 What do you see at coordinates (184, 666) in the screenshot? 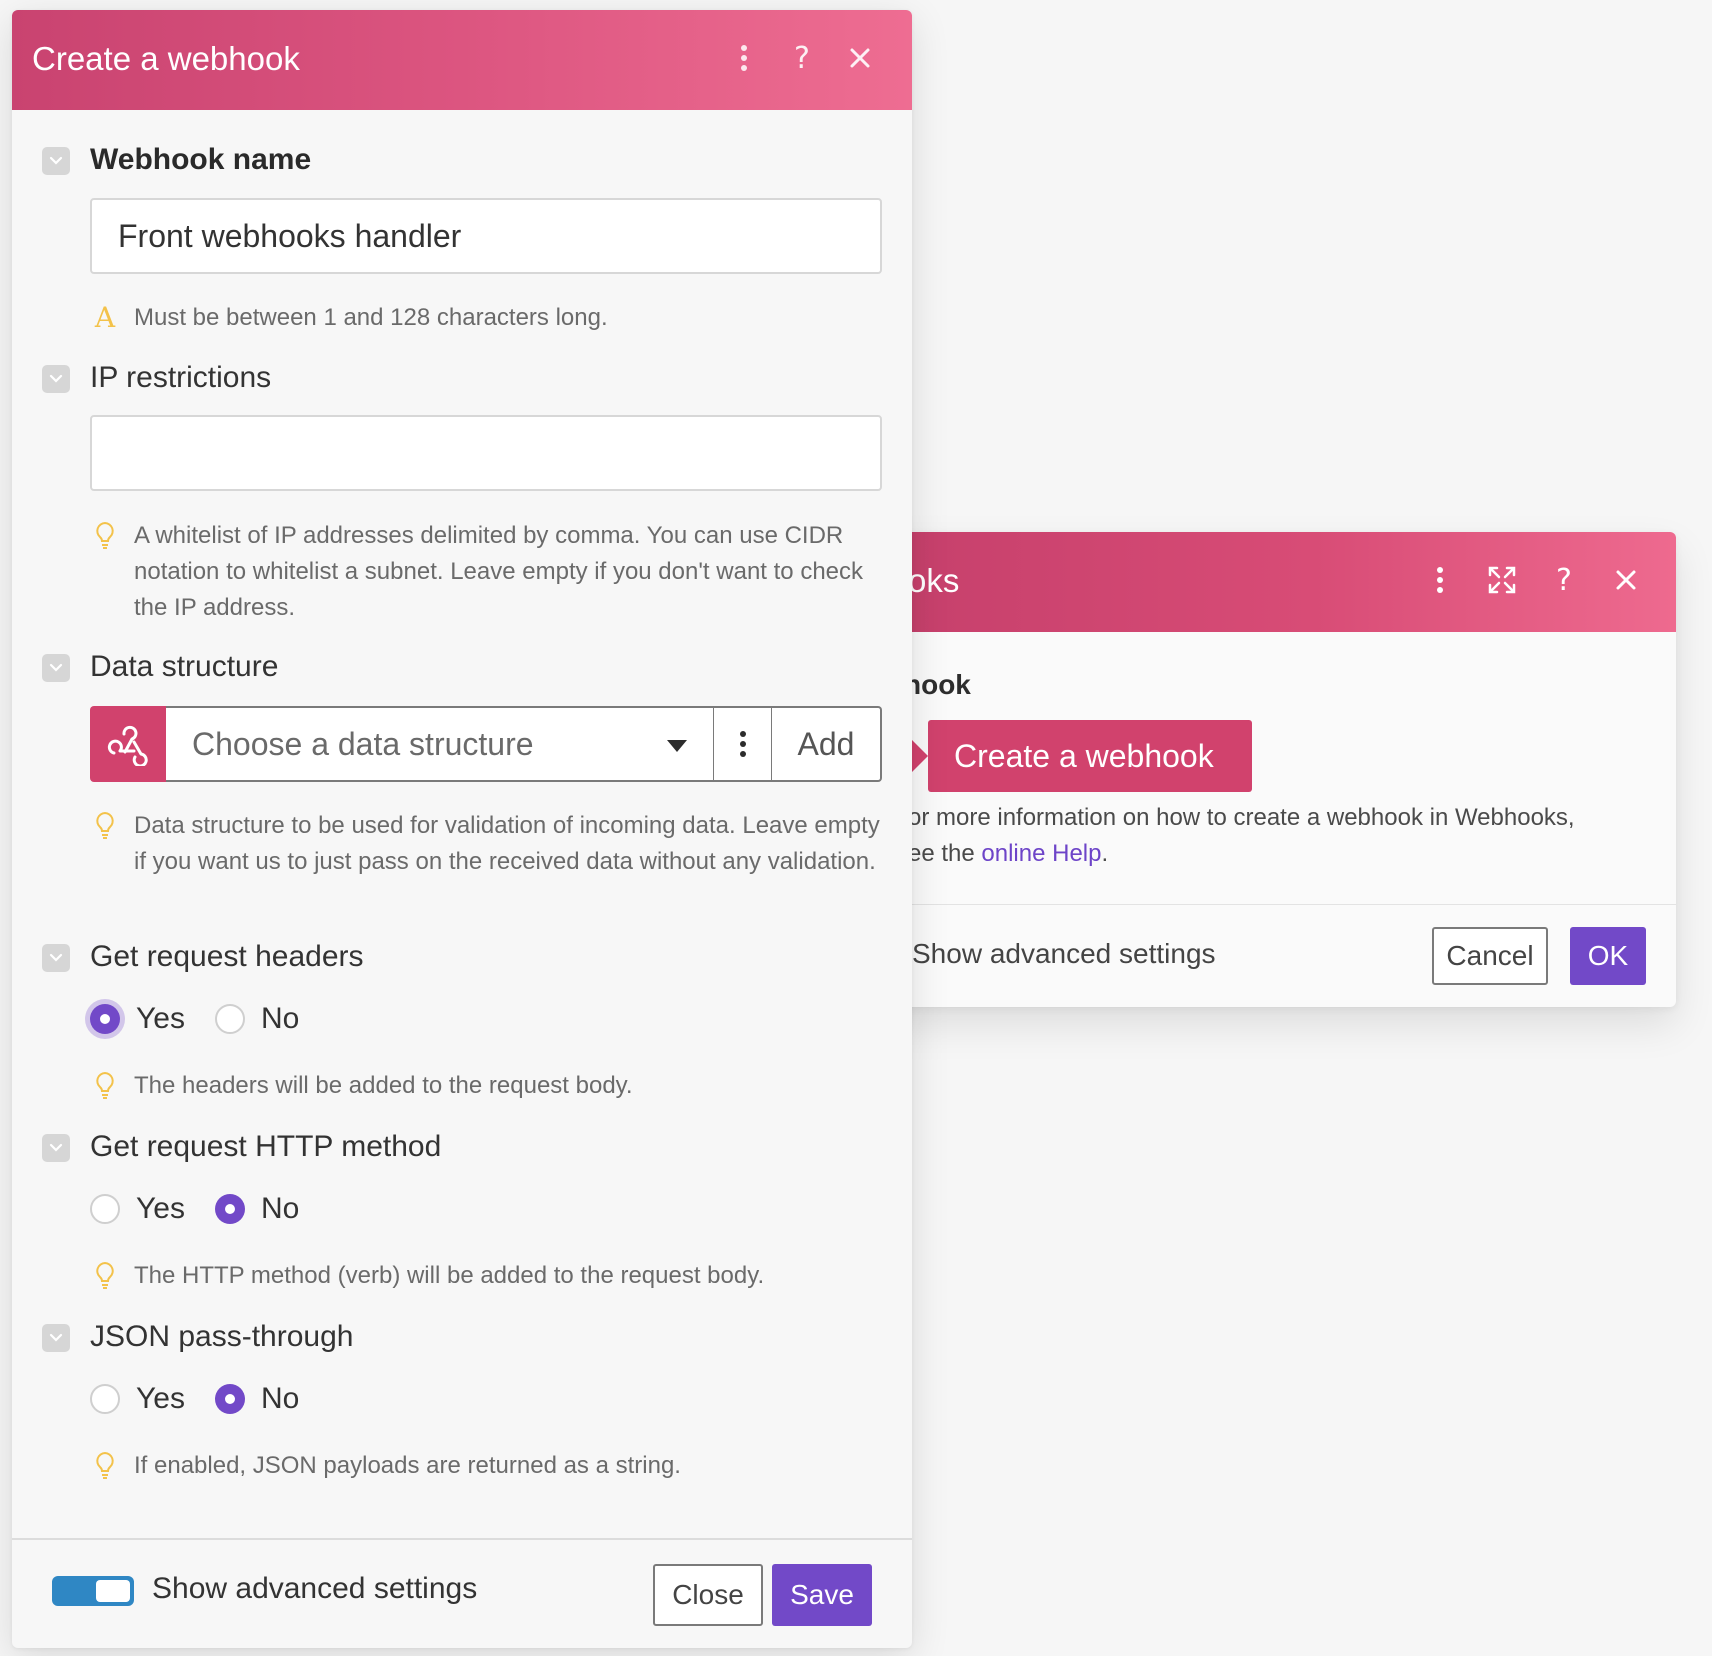
I see `data-structure-label: Data structure` at bounding box center [184, 666].